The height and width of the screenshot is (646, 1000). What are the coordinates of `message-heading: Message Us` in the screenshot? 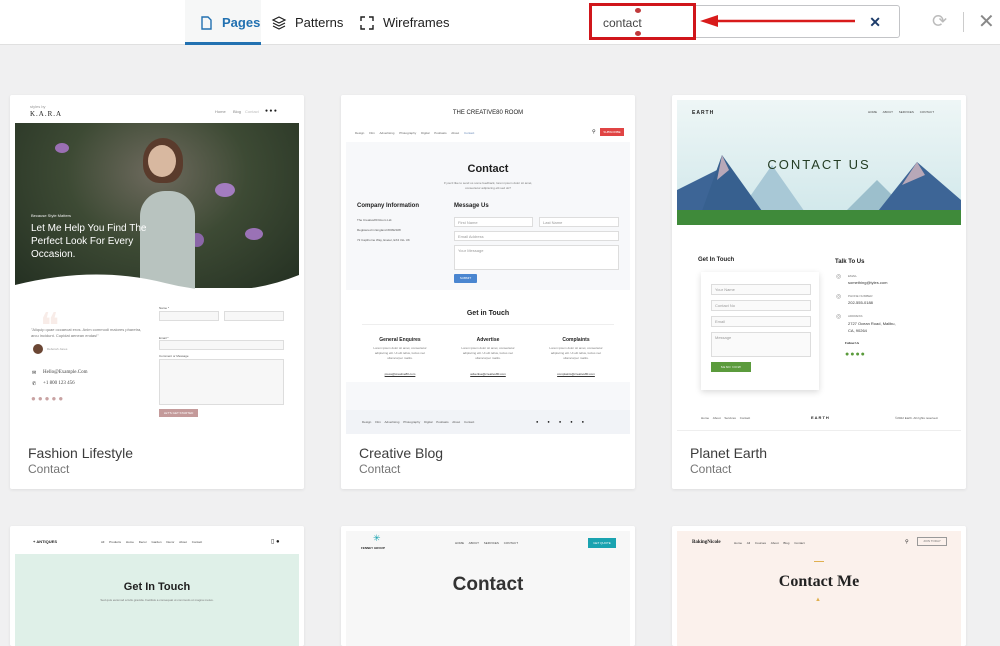 It's located at (471, 206).